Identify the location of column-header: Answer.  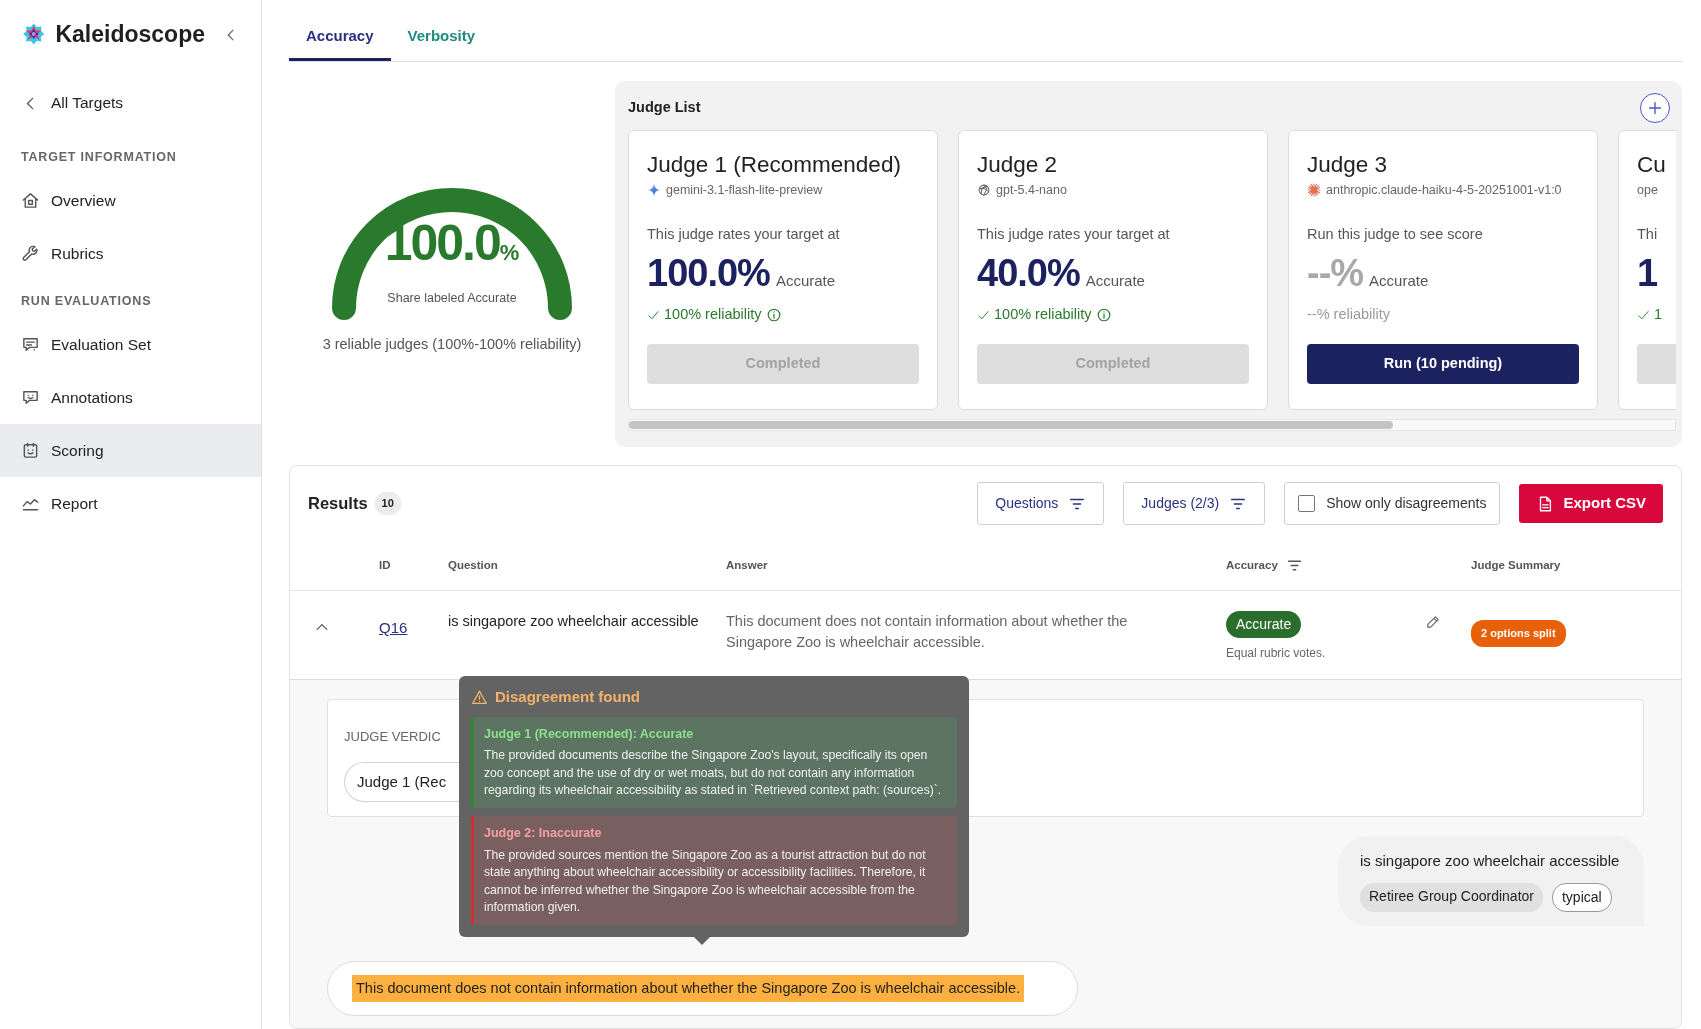
(747, 565).